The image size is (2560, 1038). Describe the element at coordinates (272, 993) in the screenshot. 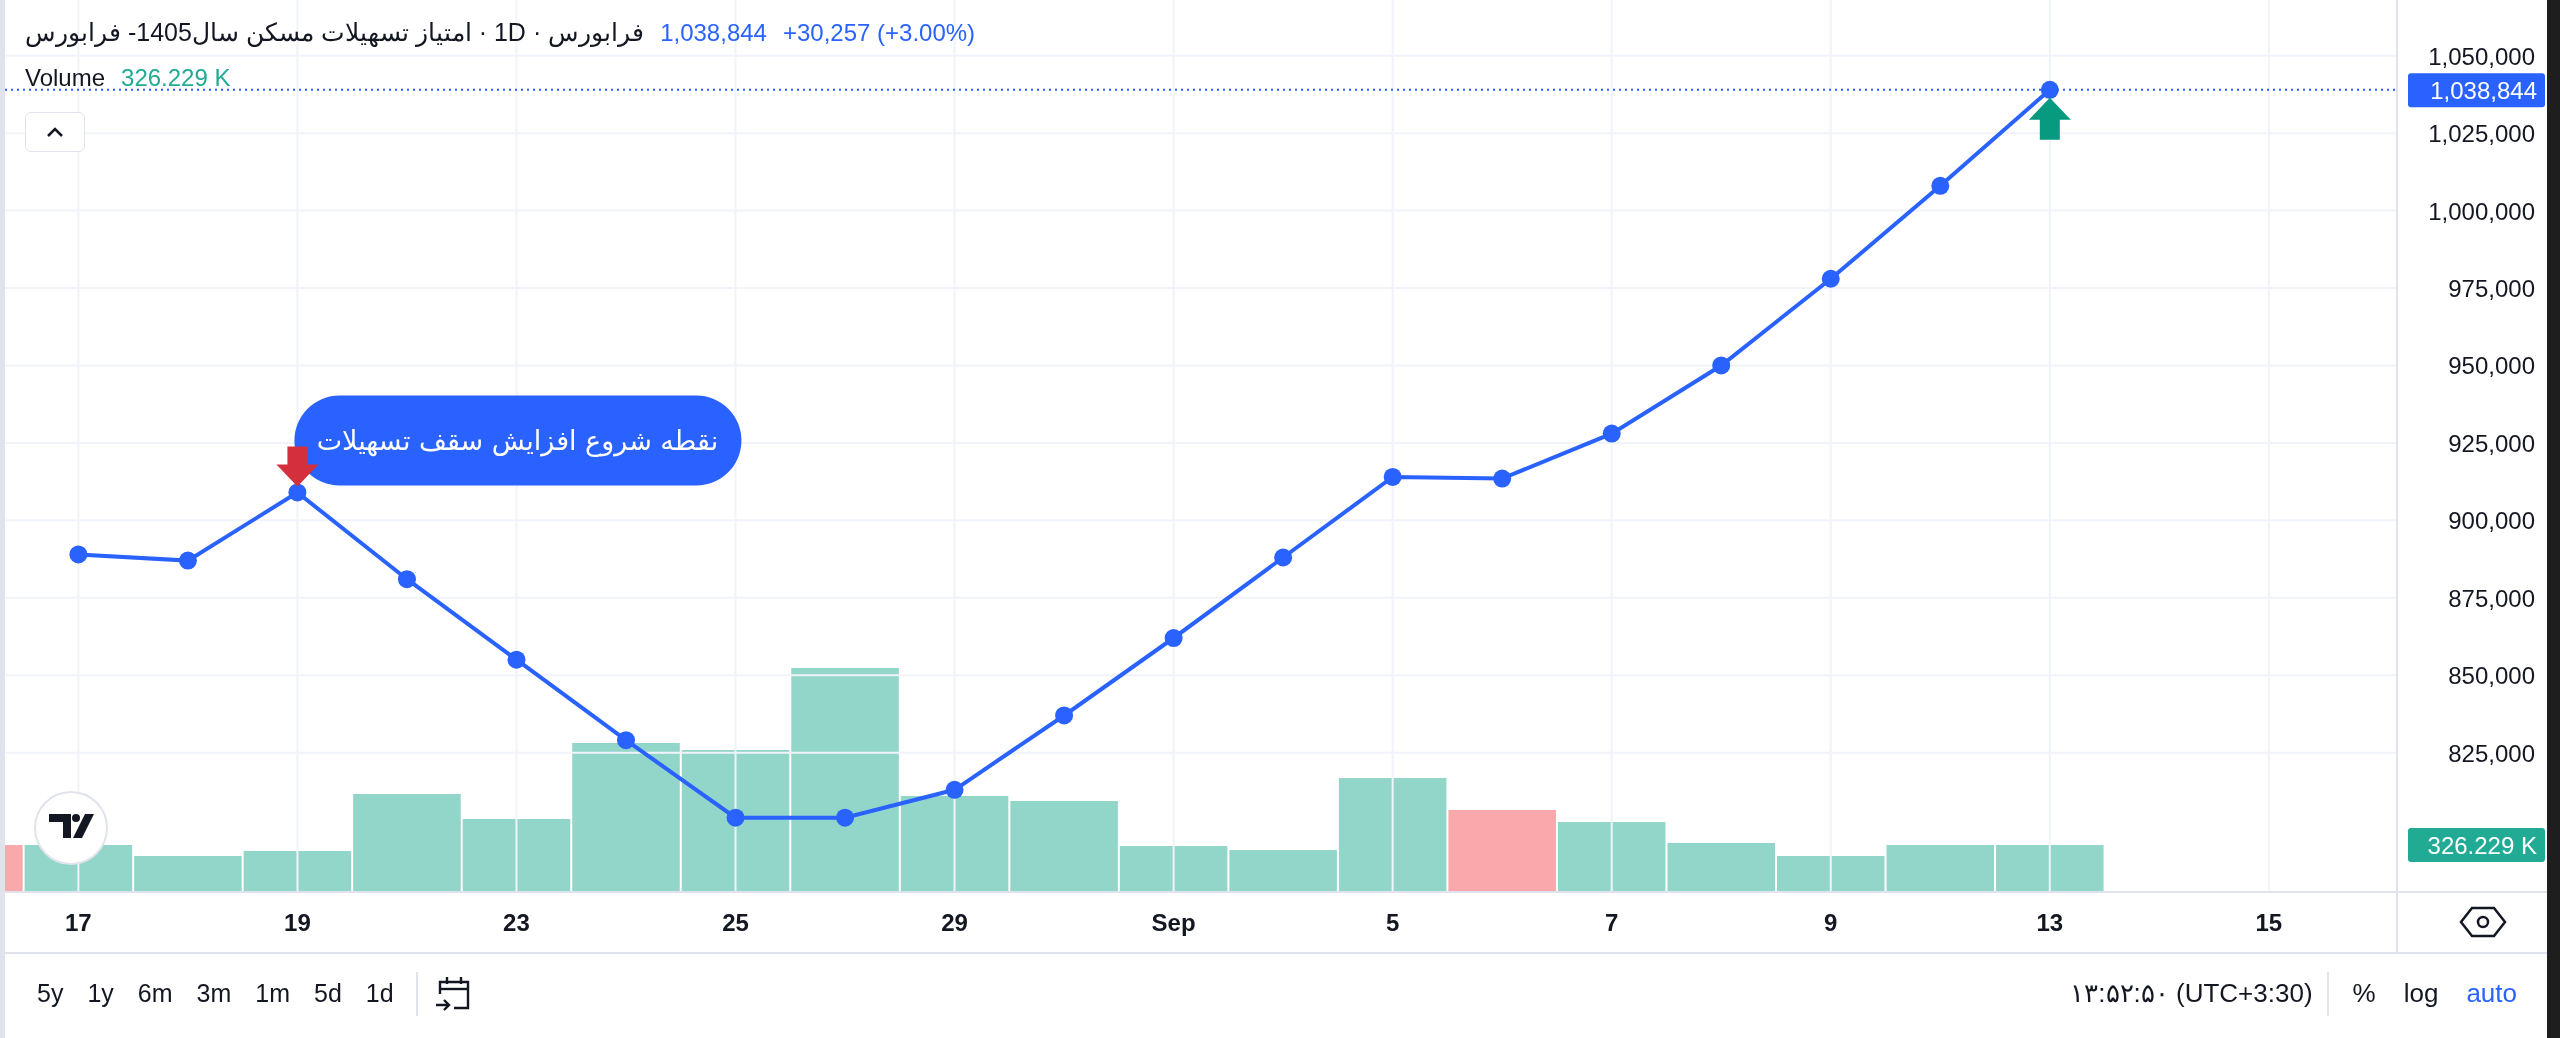

I see `range-button: 1m` at that location.